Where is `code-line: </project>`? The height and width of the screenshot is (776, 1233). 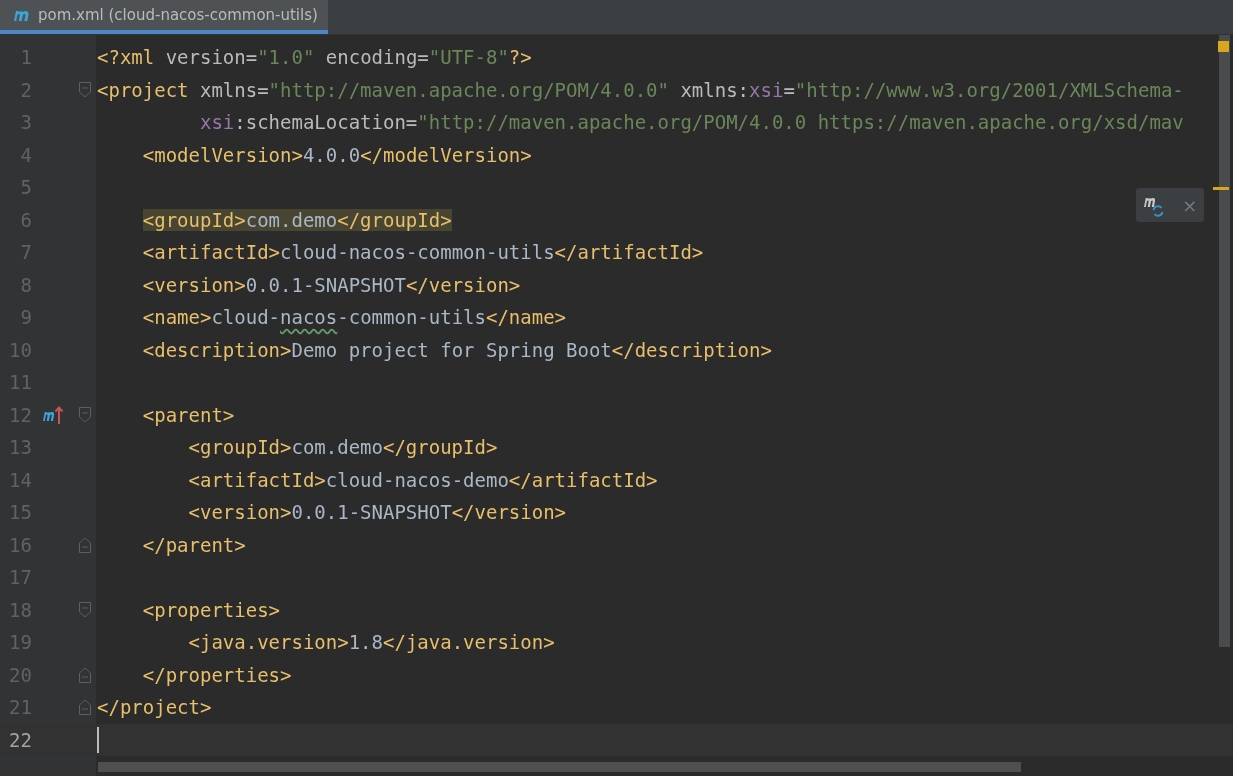 code-line: </project> is located at coordinates (154, 707).